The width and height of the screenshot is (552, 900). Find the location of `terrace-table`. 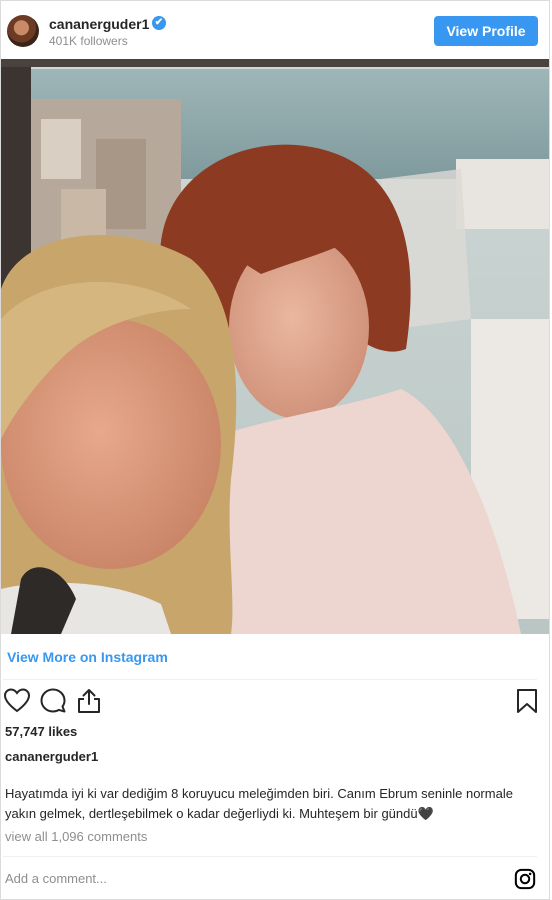

terrace-table is located at coordinates (502, 194).